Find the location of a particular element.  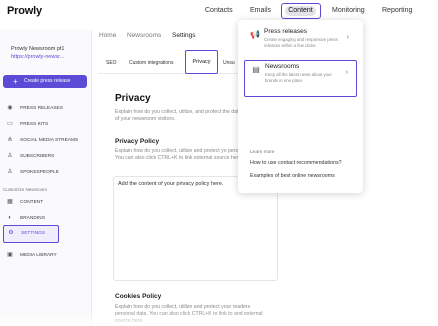

sidebar-item-label: SETTINGS is located at coordinates (33, 233).